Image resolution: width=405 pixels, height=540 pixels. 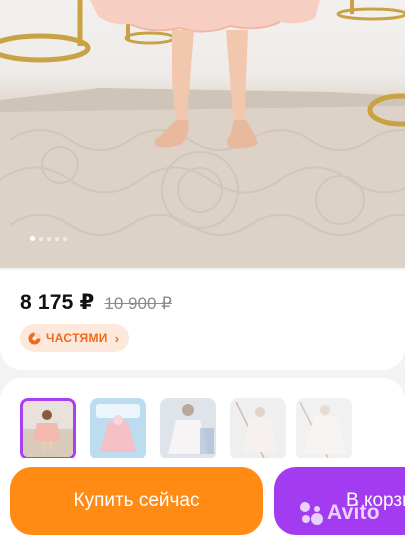 I want to click on avito-watermark: Avito, so click(x=339, y=513).